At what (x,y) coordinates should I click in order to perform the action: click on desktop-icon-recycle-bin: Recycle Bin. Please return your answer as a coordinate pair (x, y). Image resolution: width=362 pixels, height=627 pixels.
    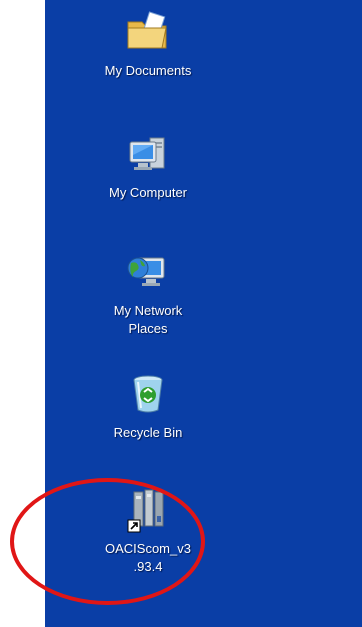
    Looking at the image, I should click on (148, 406).